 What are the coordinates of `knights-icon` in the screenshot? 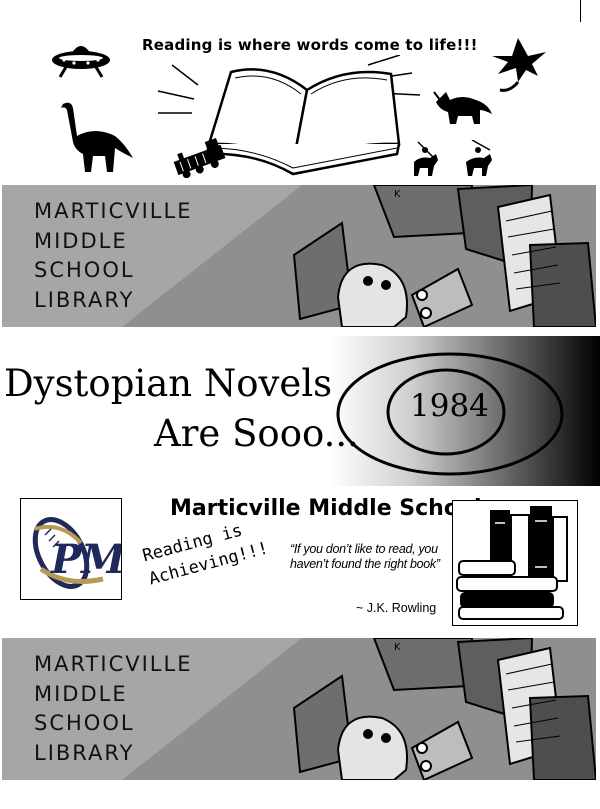 It's located at (453, 158).